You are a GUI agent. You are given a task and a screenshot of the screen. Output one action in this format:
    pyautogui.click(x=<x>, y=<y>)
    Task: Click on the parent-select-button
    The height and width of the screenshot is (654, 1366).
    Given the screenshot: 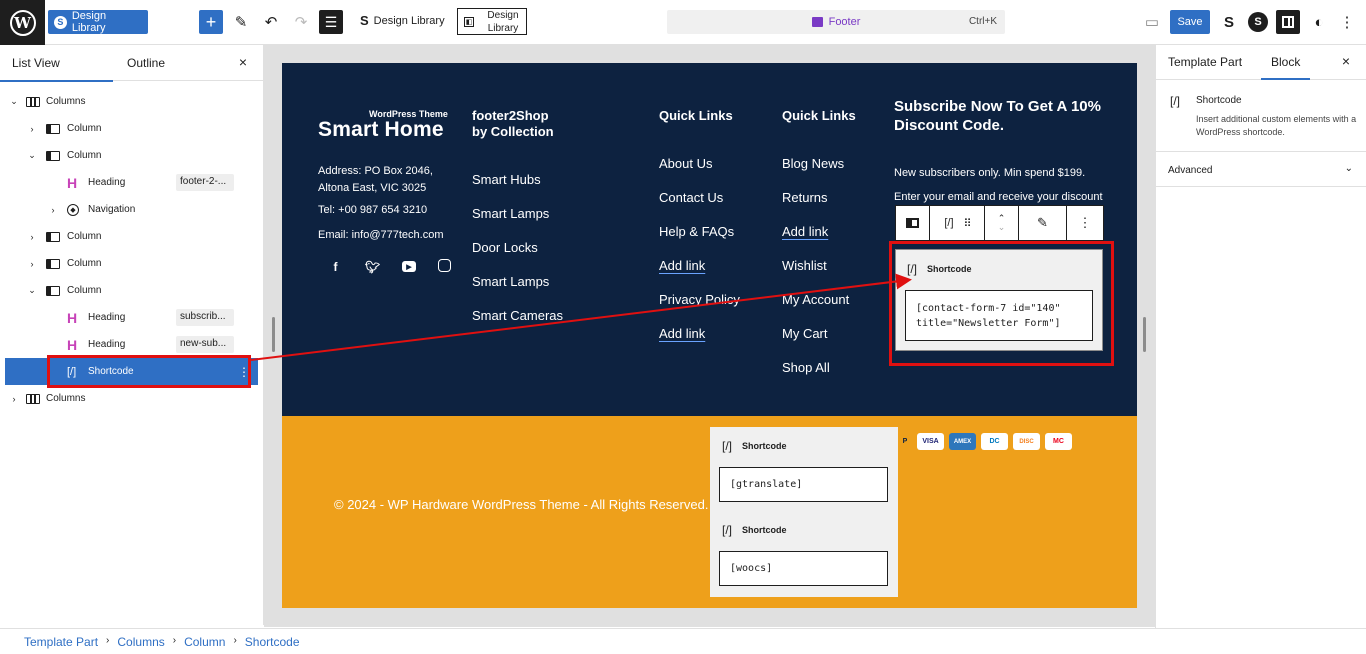 What is the action you would take?
    pyautogui.click(x=913, y=223)
    